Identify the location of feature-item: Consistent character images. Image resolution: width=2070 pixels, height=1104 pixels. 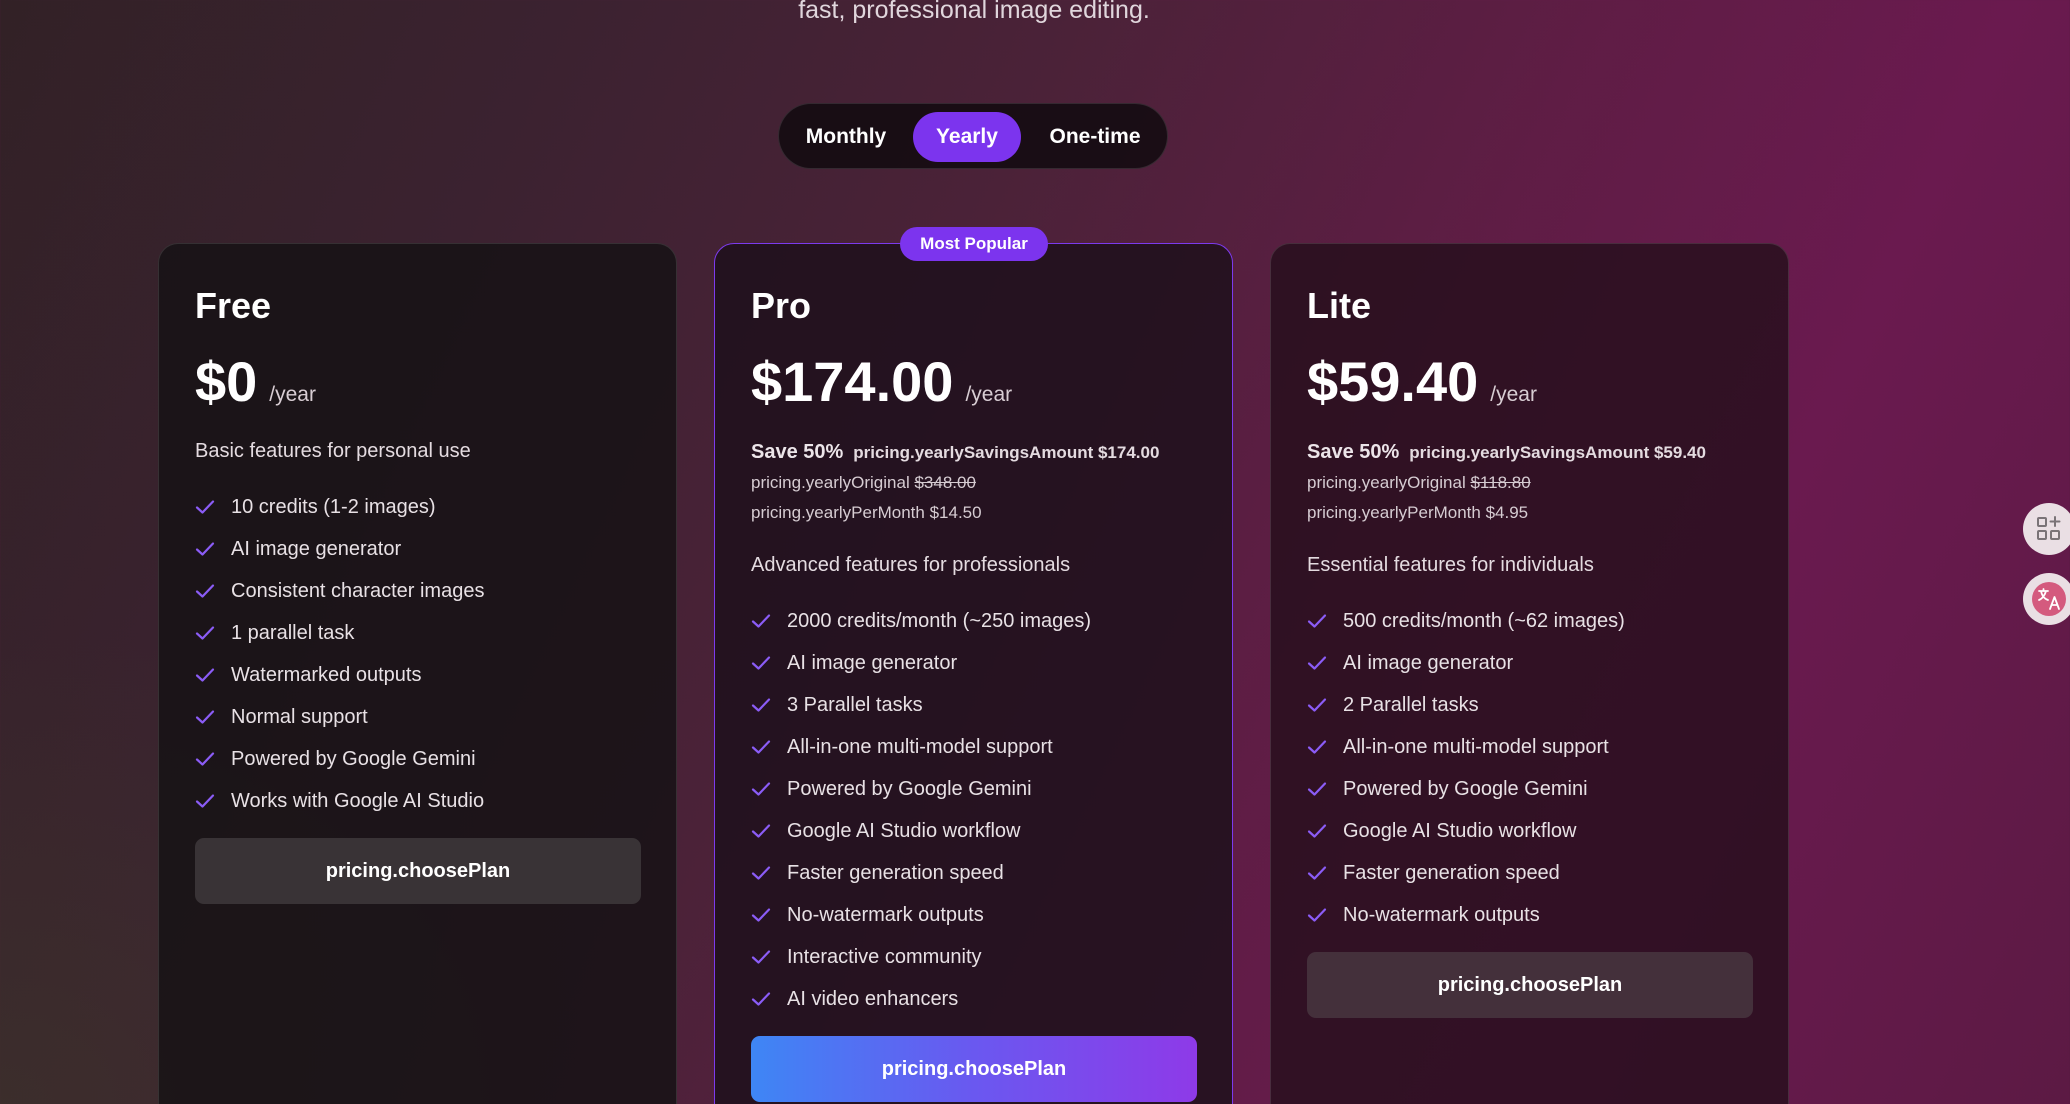
(339, 591).